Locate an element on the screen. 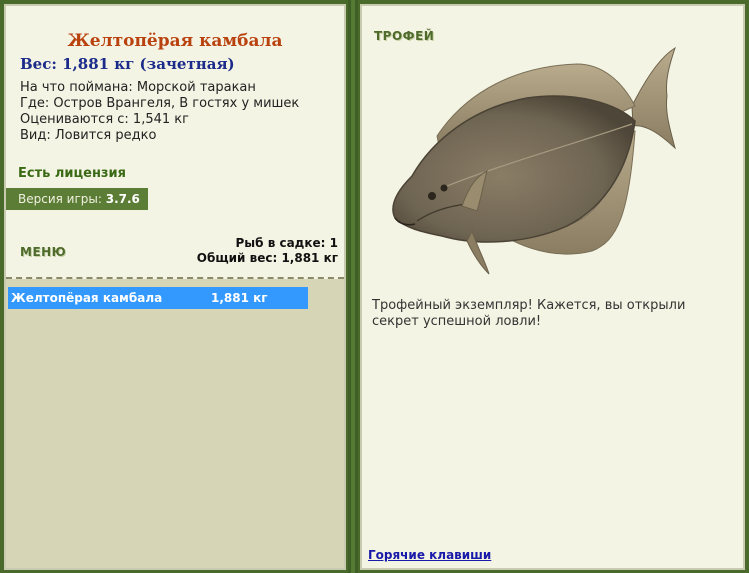 The height and width of the screenshot is (573, 749). panel-divider is located at coordinates (353, 286).